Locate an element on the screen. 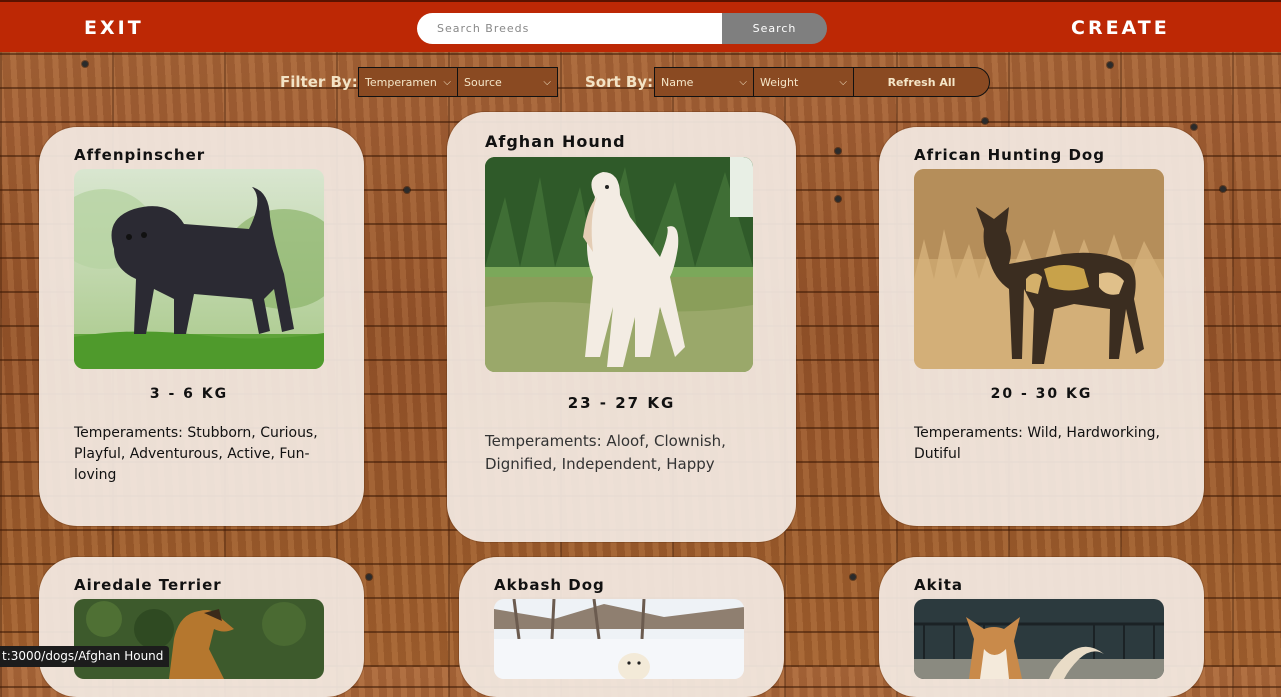 The height and width of the screenshot is (697, 1281). weight-sort-value: Weight is located at coordinates (779, 82).